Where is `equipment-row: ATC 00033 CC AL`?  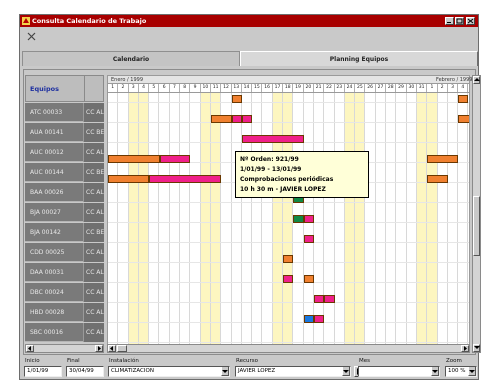
equipment-row: ATC 00033 CC AL is located at coordinates (64, 112).